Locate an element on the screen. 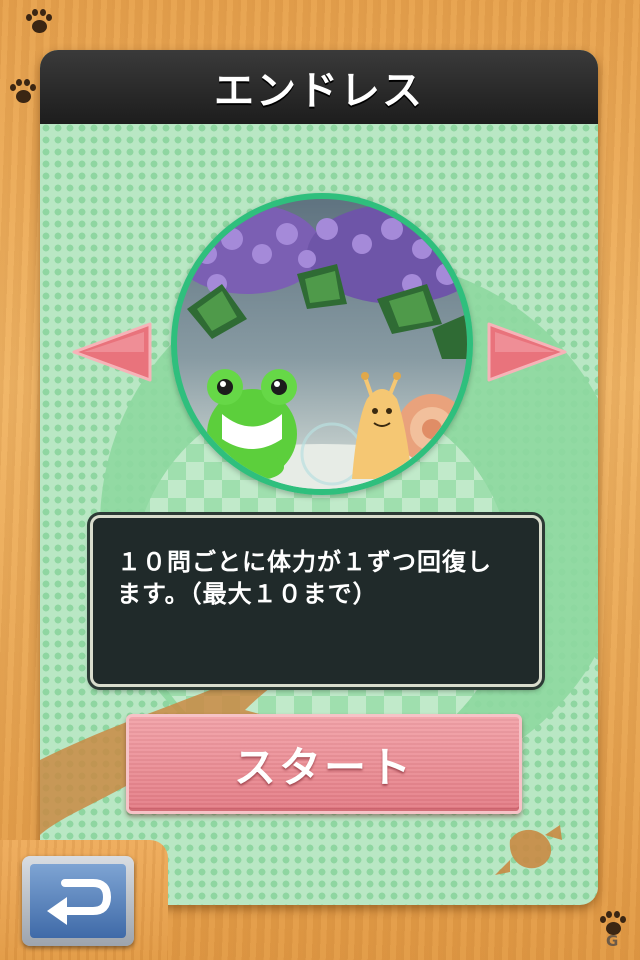 This screenshot has height=960, width=640. page-title: エンドレス is located at coordinates (319, 91).